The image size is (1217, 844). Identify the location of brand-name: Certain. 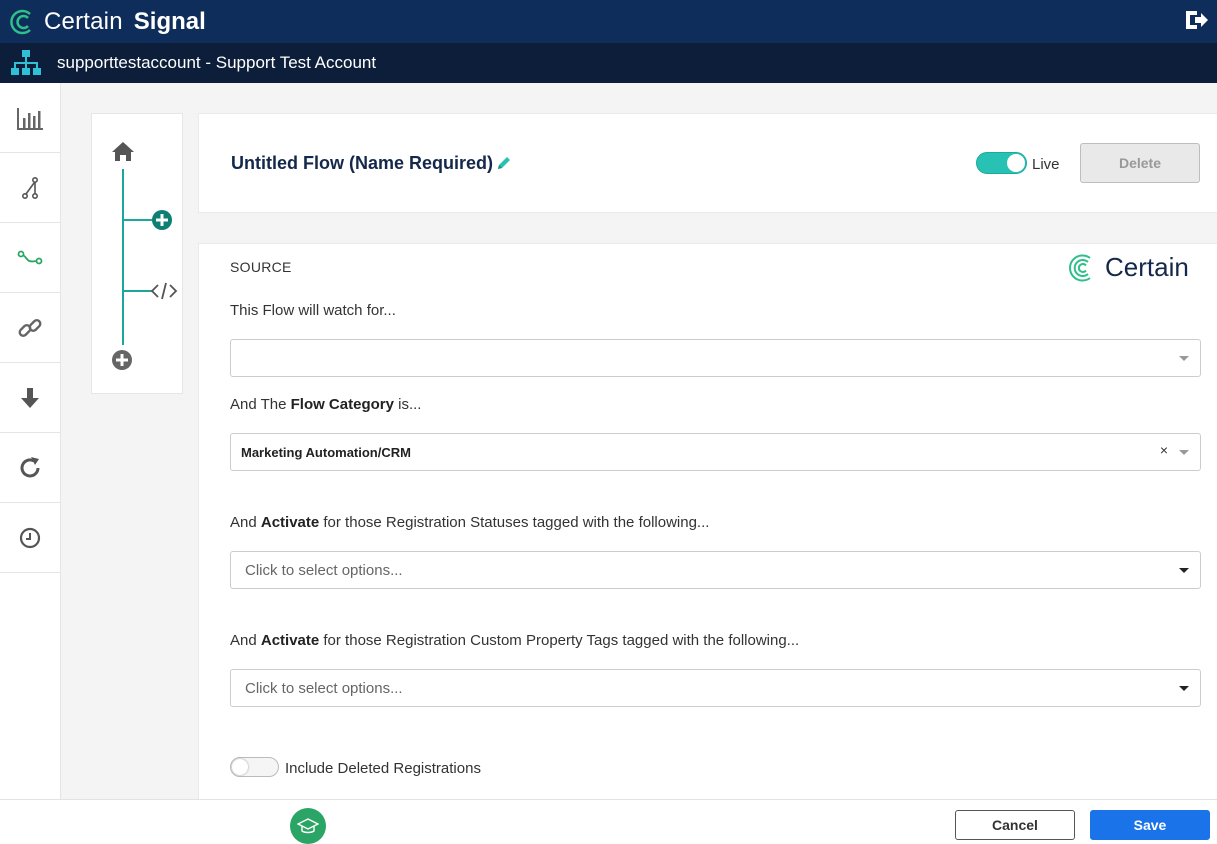
(83, 21).